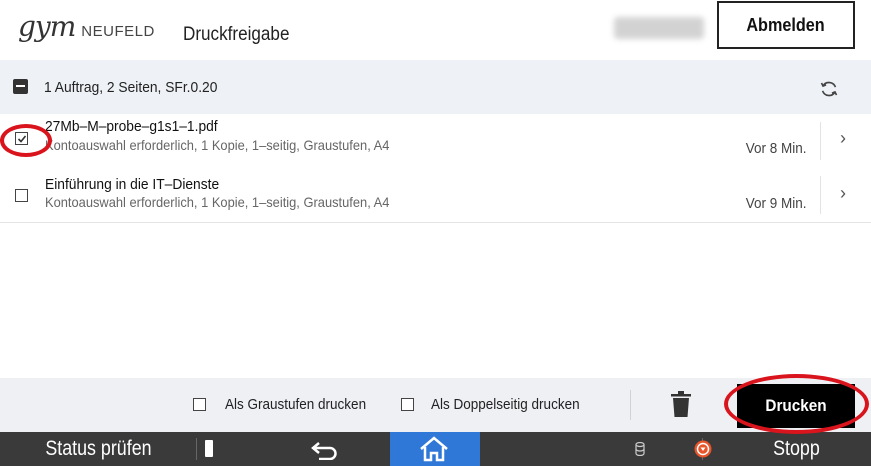 The image size is (871, 466). Describe the element at coordinates (47, 26) in the screenshot. I see `logo-primary: gym` at that location.